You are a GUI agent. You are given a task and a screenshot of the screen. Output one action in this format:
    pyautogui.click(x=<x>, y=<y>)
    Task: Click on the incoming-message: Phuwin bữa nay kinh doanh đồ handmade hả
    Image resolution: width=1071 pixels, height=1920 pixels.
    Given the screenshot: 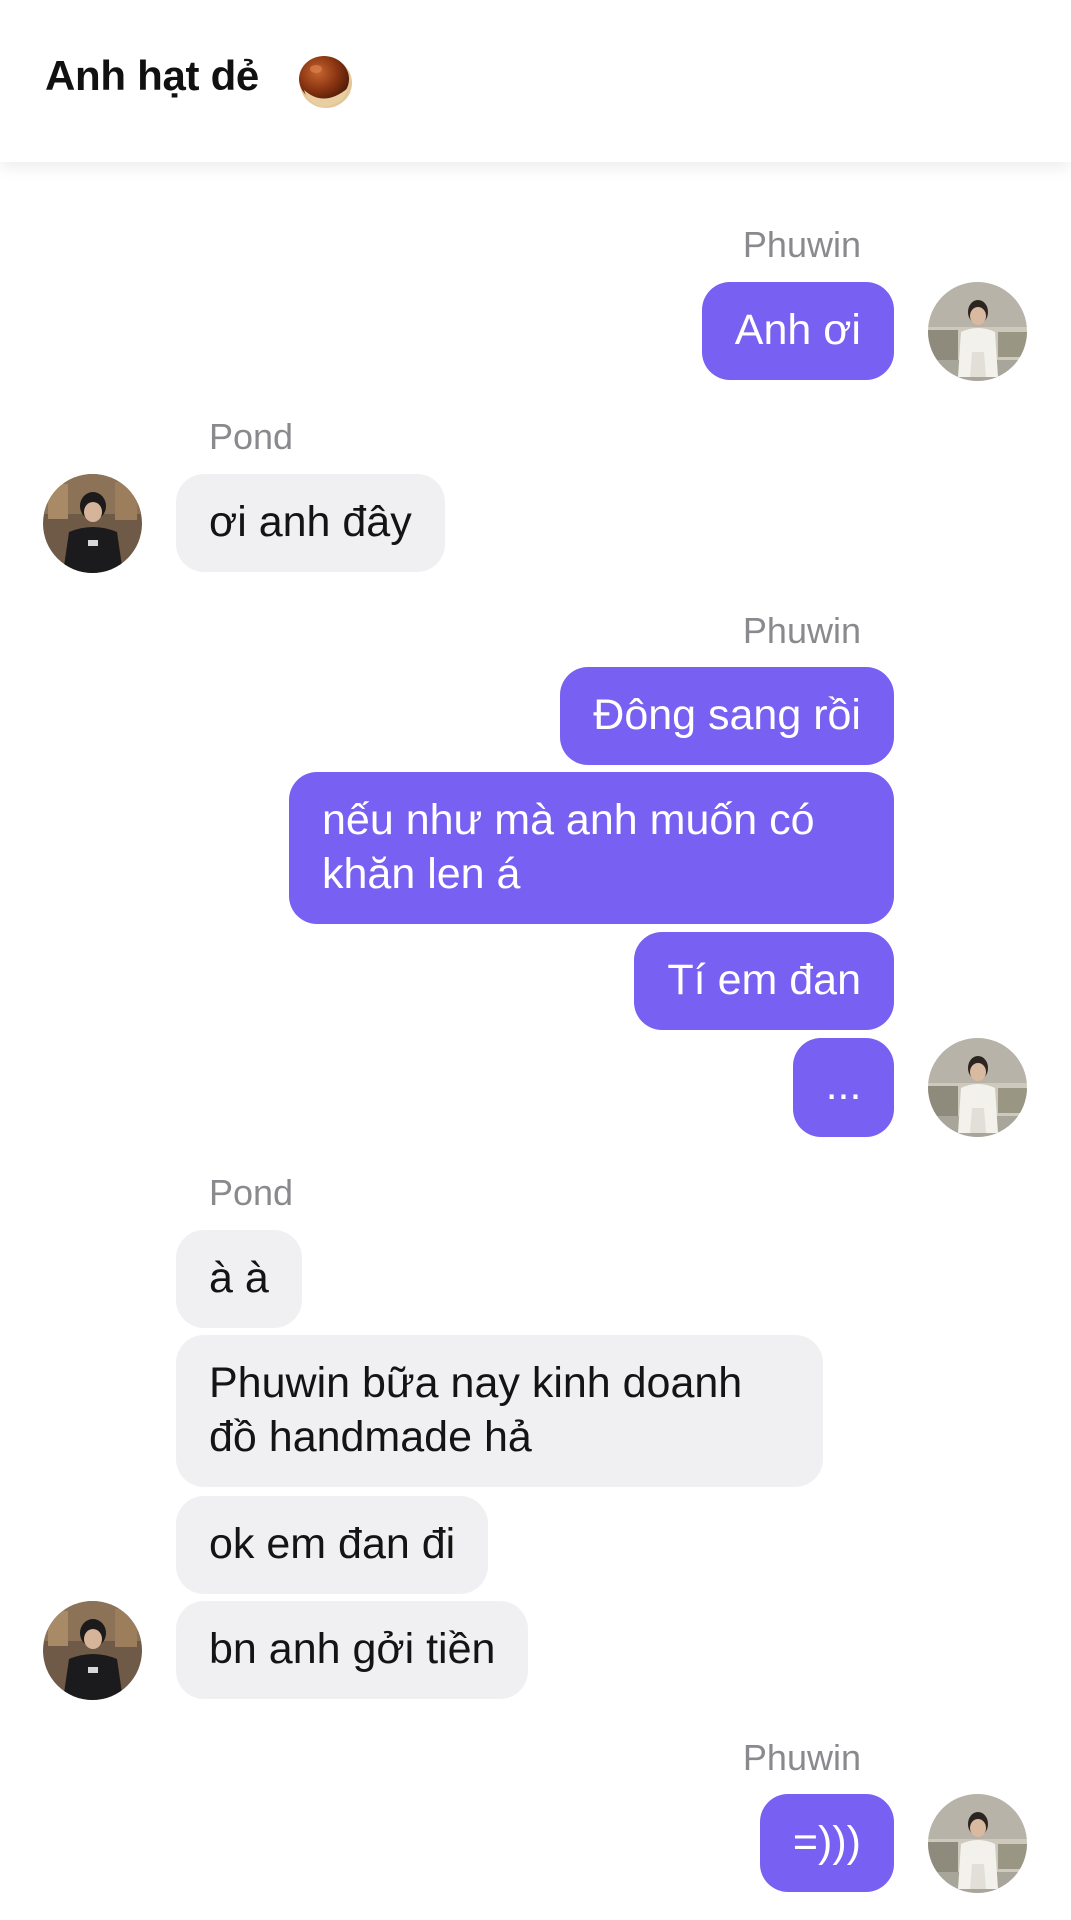 What is the action you would take?
    pyautogui.click(x=499, y=1411)
    